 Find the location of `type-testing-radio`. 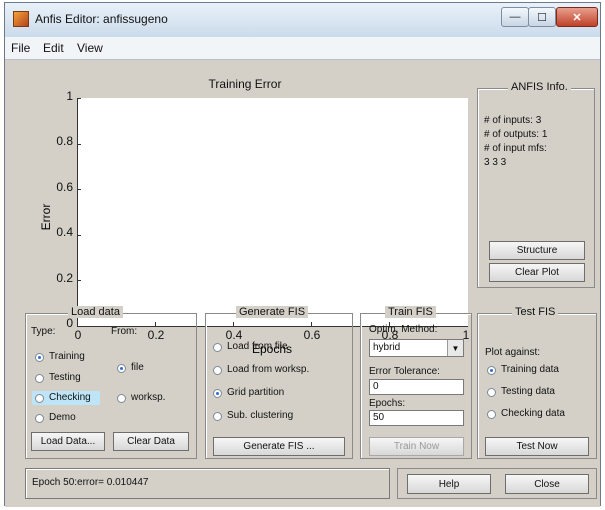

type-testing-radio is located at coordinates (39, 378).